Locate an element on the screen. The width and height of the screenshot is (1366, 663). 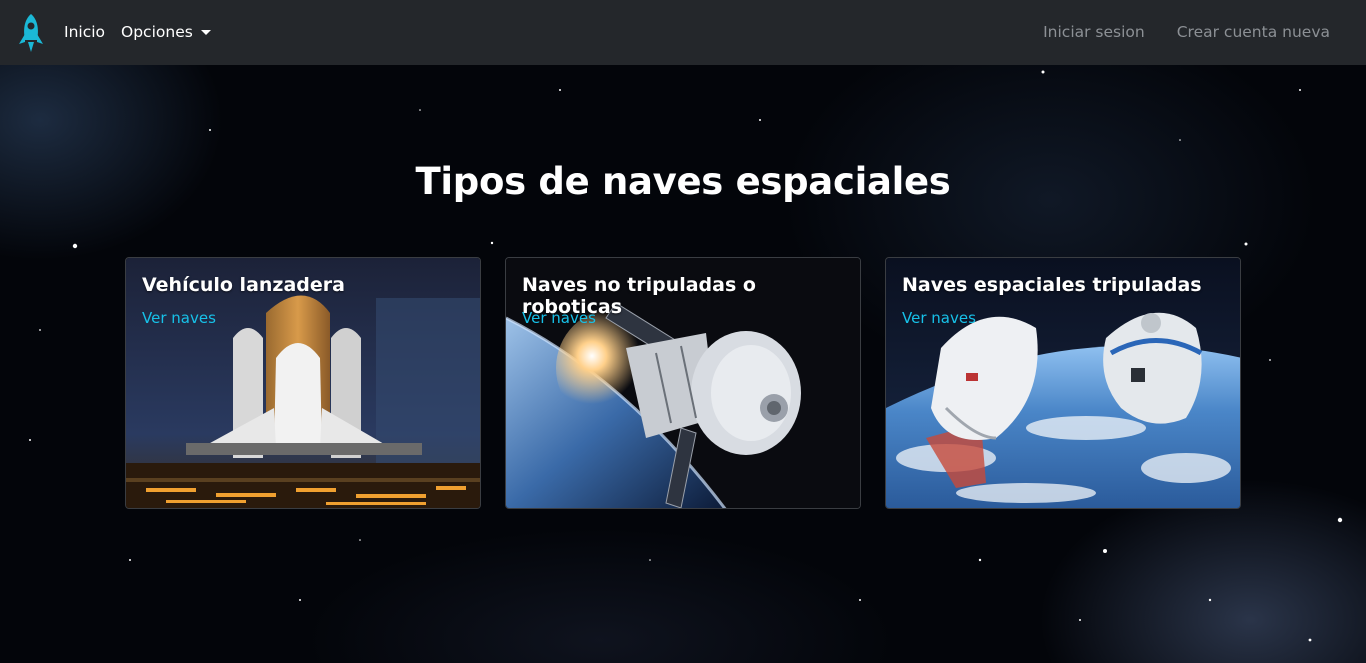
card-title: Naves espaciales tripuladas is located at coordinates (1052, 285).